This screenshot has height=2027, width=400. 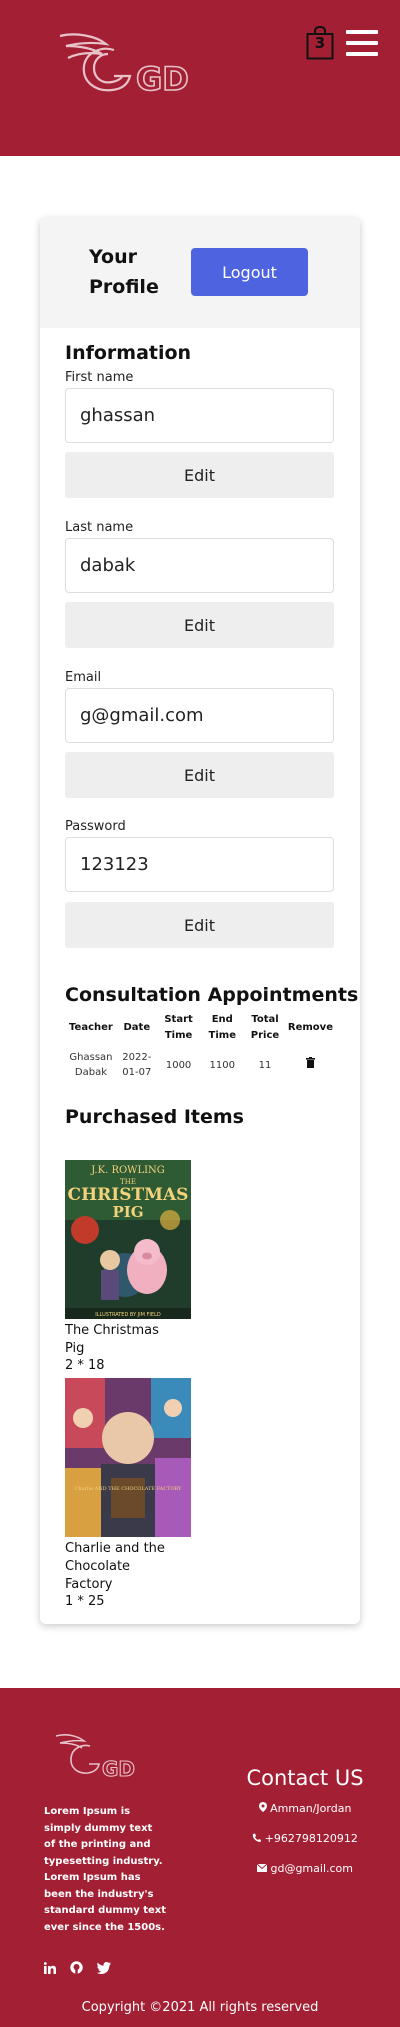 What do you see at coordinates (200, 1065) in the screenshot?
I see `table-row: Ghassan Dabak 2022-01-07 1000 1100 11` at bounding box center [200, 1065].